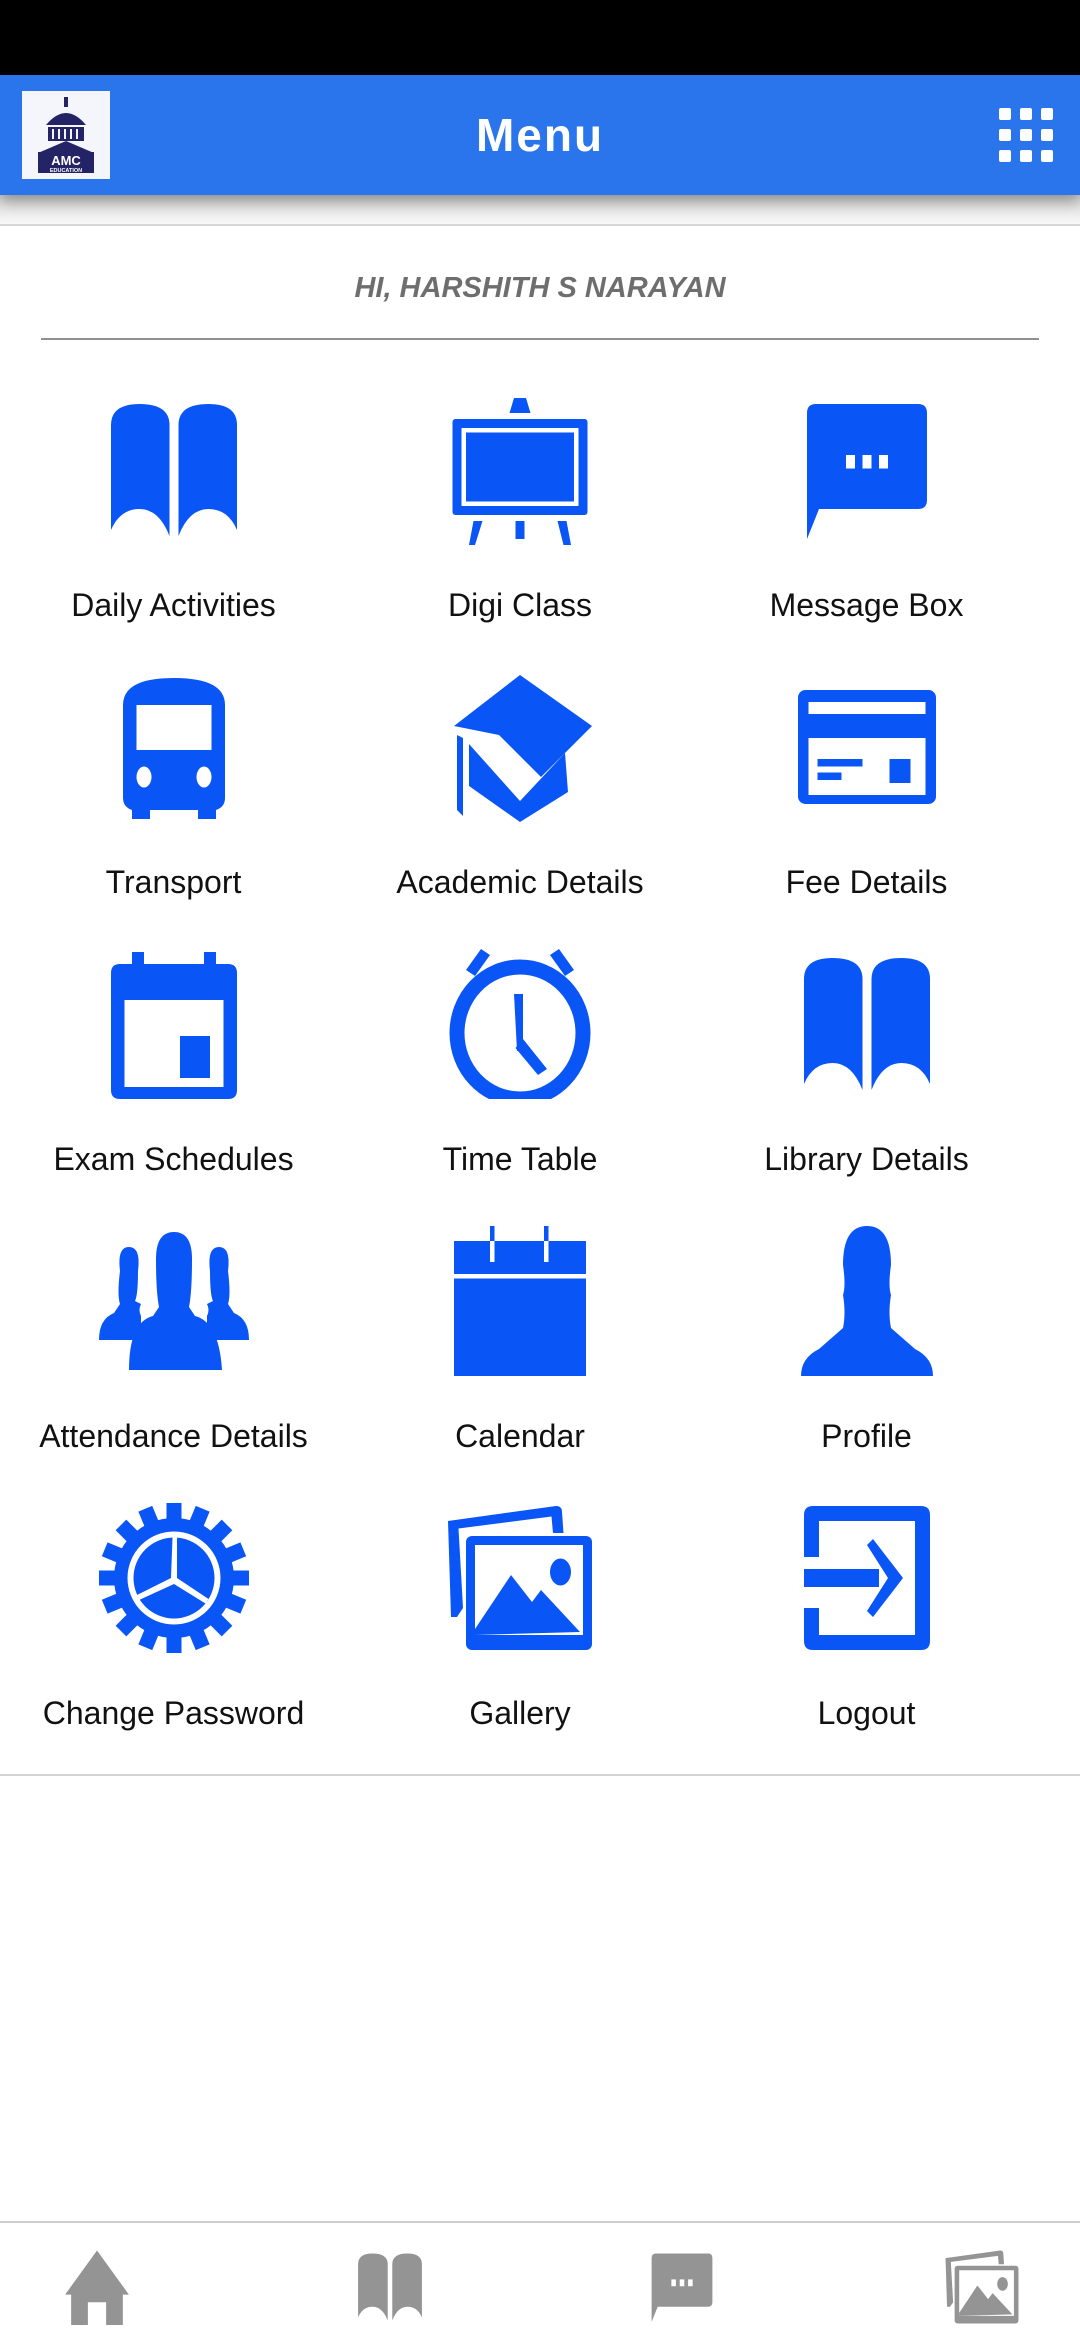  I want to click on alarm-clock-icon, so click(520, 1024).